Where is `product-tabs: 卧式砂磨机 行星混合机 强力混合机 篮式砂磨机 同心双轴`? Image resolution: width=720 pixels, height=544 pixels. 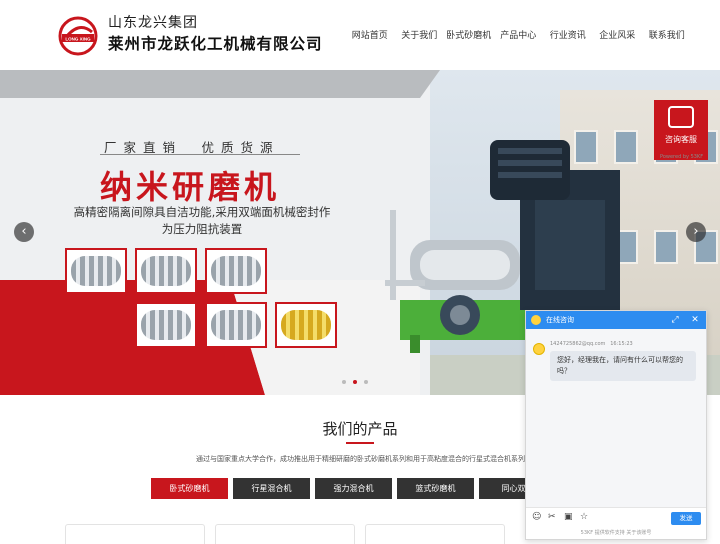
product-tabs: 卧式砂磨机 行星混合机 强力混合机 篮式砂磨机 同心双轴 is located at coordinates (353, 488).